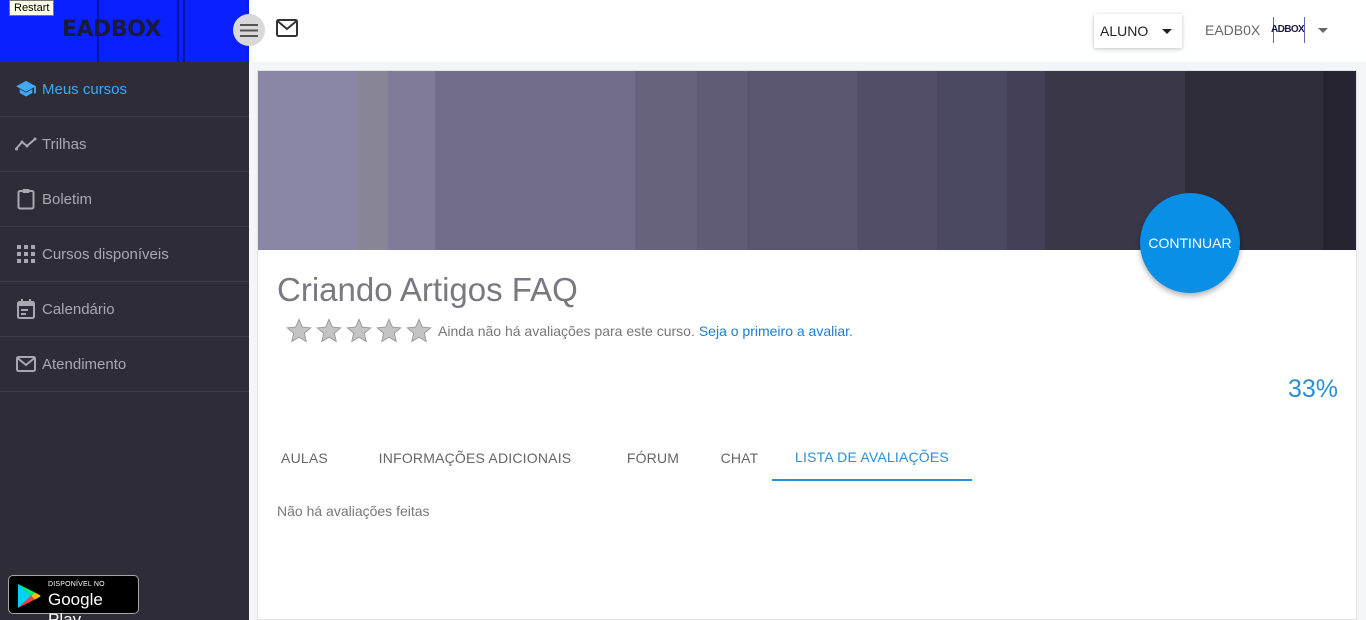 The height and width of the screenshot is (620, 1366). I want to click on messages-button, so click(287, 30).